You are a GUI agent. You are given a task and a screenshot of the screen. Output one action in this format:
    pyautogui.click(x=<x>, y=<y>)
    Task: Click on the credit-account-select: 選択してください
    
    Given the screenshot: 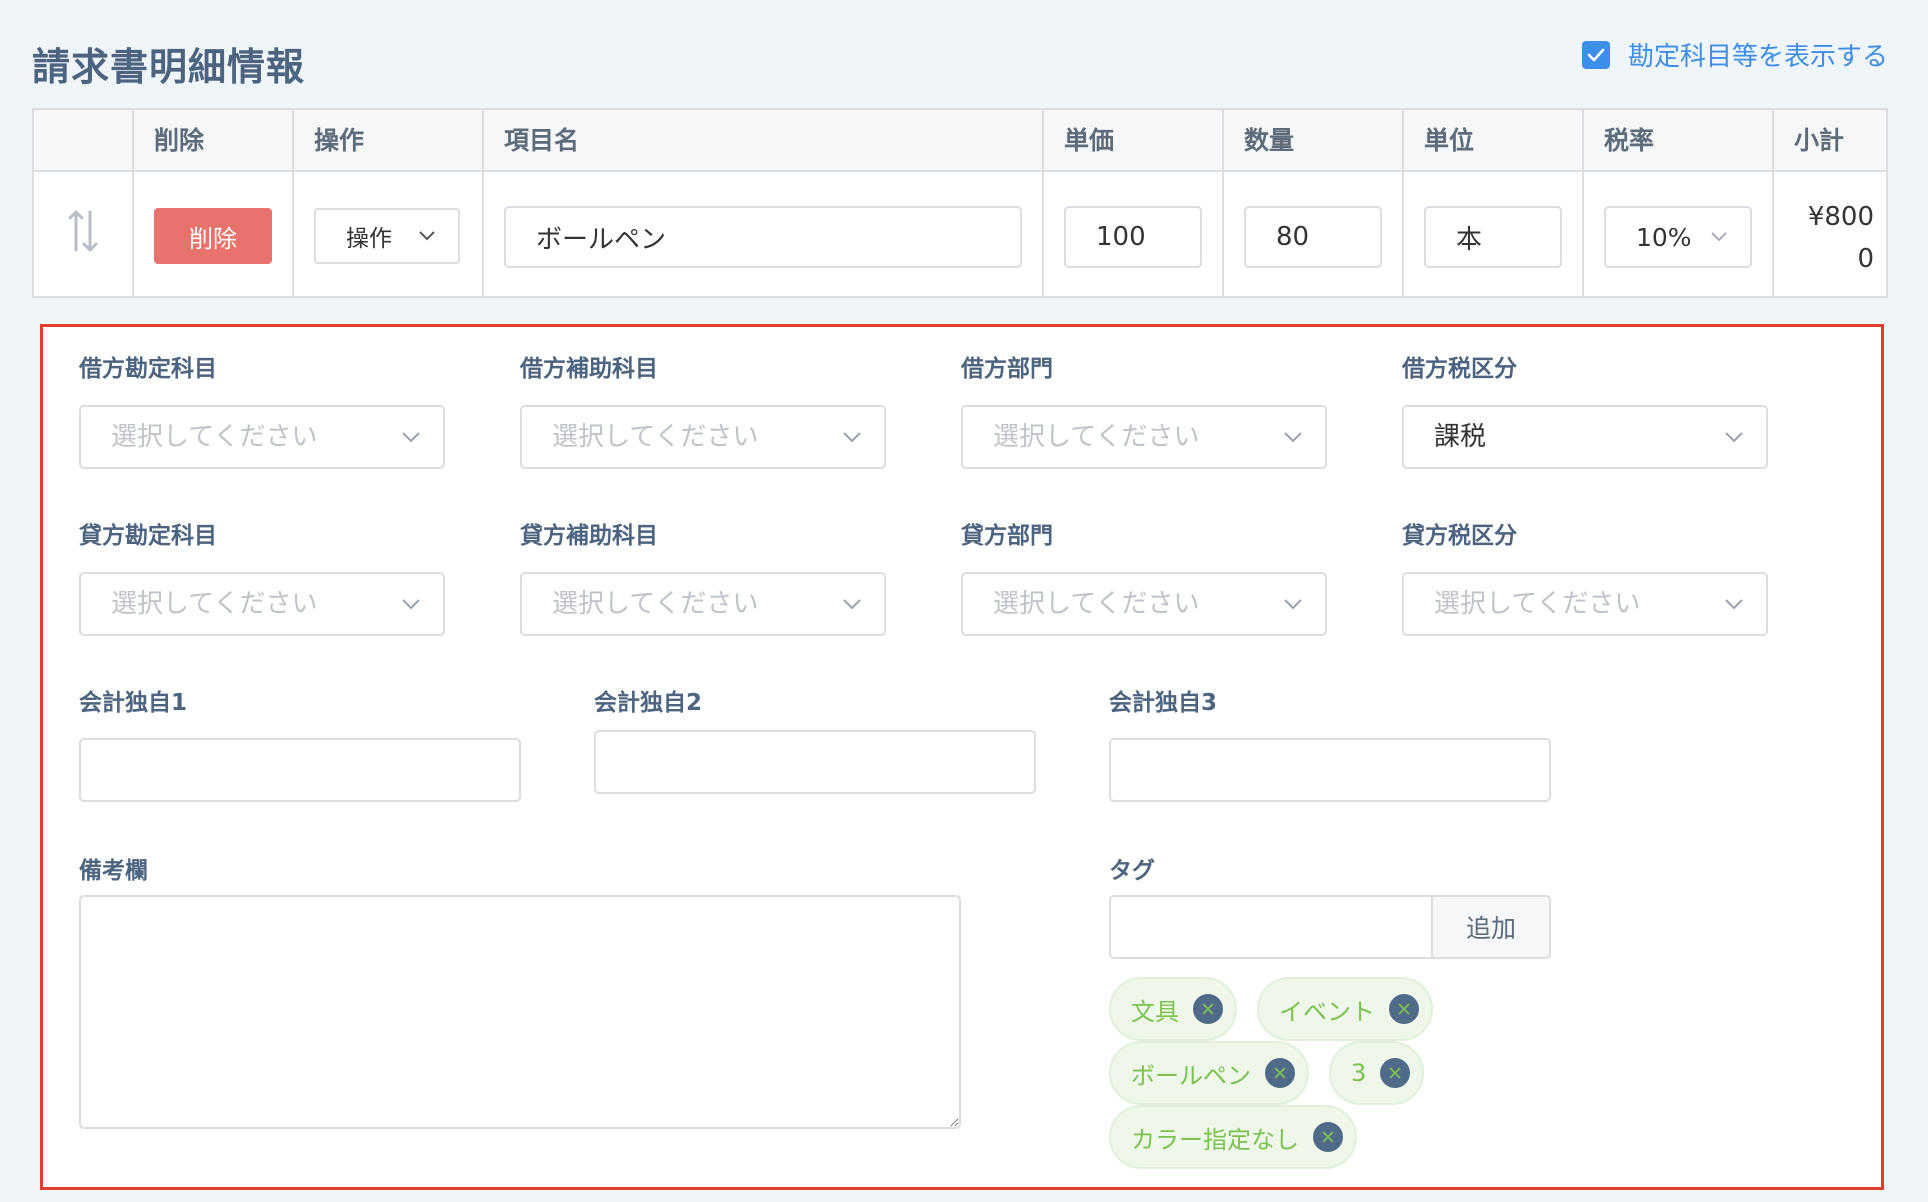 What is the action you would take?
    pyautogui.click(x=262, y=604)
    